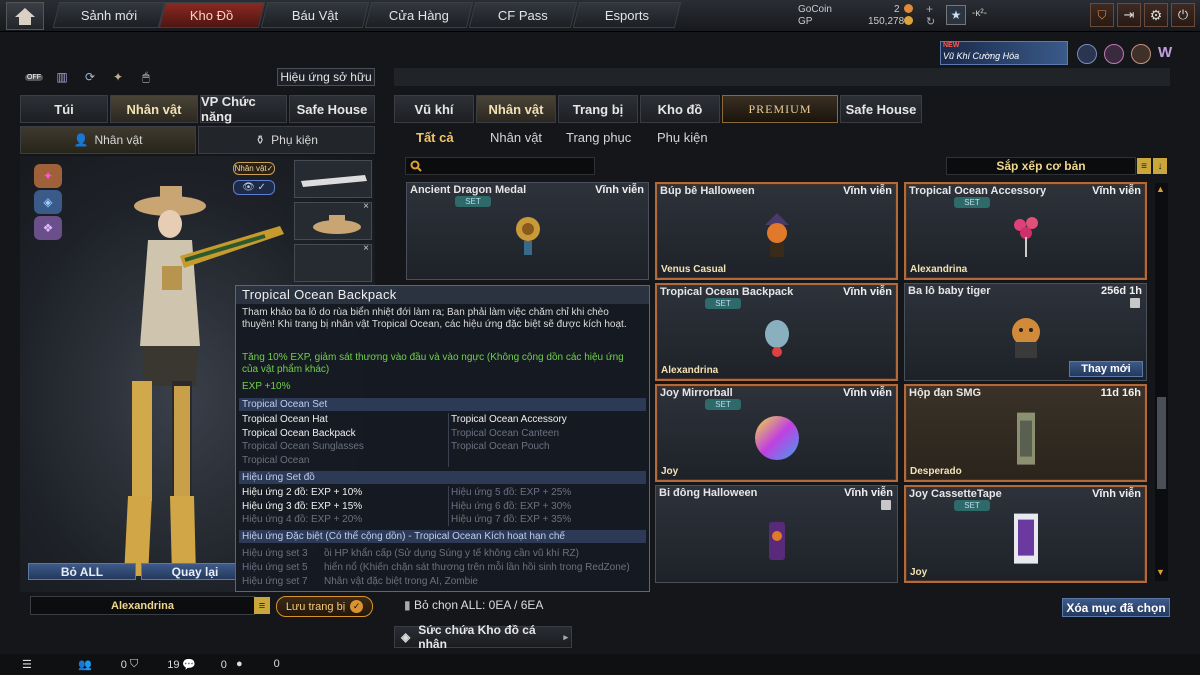 Image resolution: width=1200 pixels, height=675 pixels. Describe the element at coordinates (48, 202) in the screenshot. I see `helmet-emblem-icon: ◈` at that location.